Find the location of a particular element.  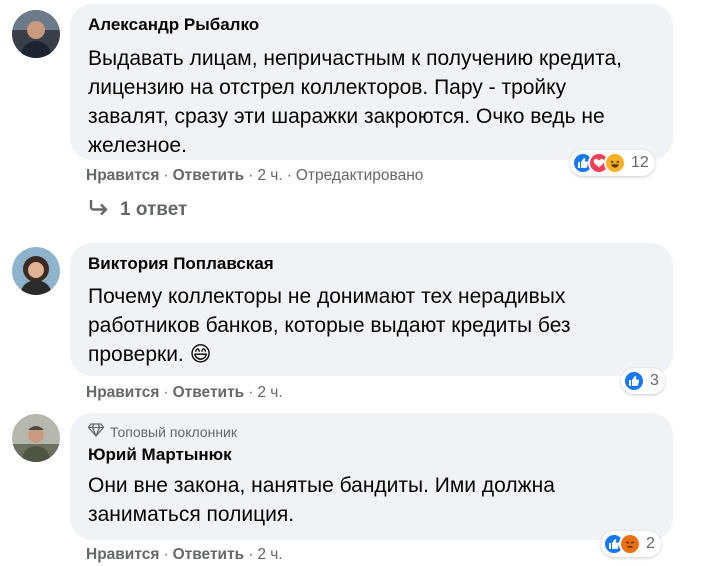

replies-count: 1 ответ is located at coordinates (154, 209).